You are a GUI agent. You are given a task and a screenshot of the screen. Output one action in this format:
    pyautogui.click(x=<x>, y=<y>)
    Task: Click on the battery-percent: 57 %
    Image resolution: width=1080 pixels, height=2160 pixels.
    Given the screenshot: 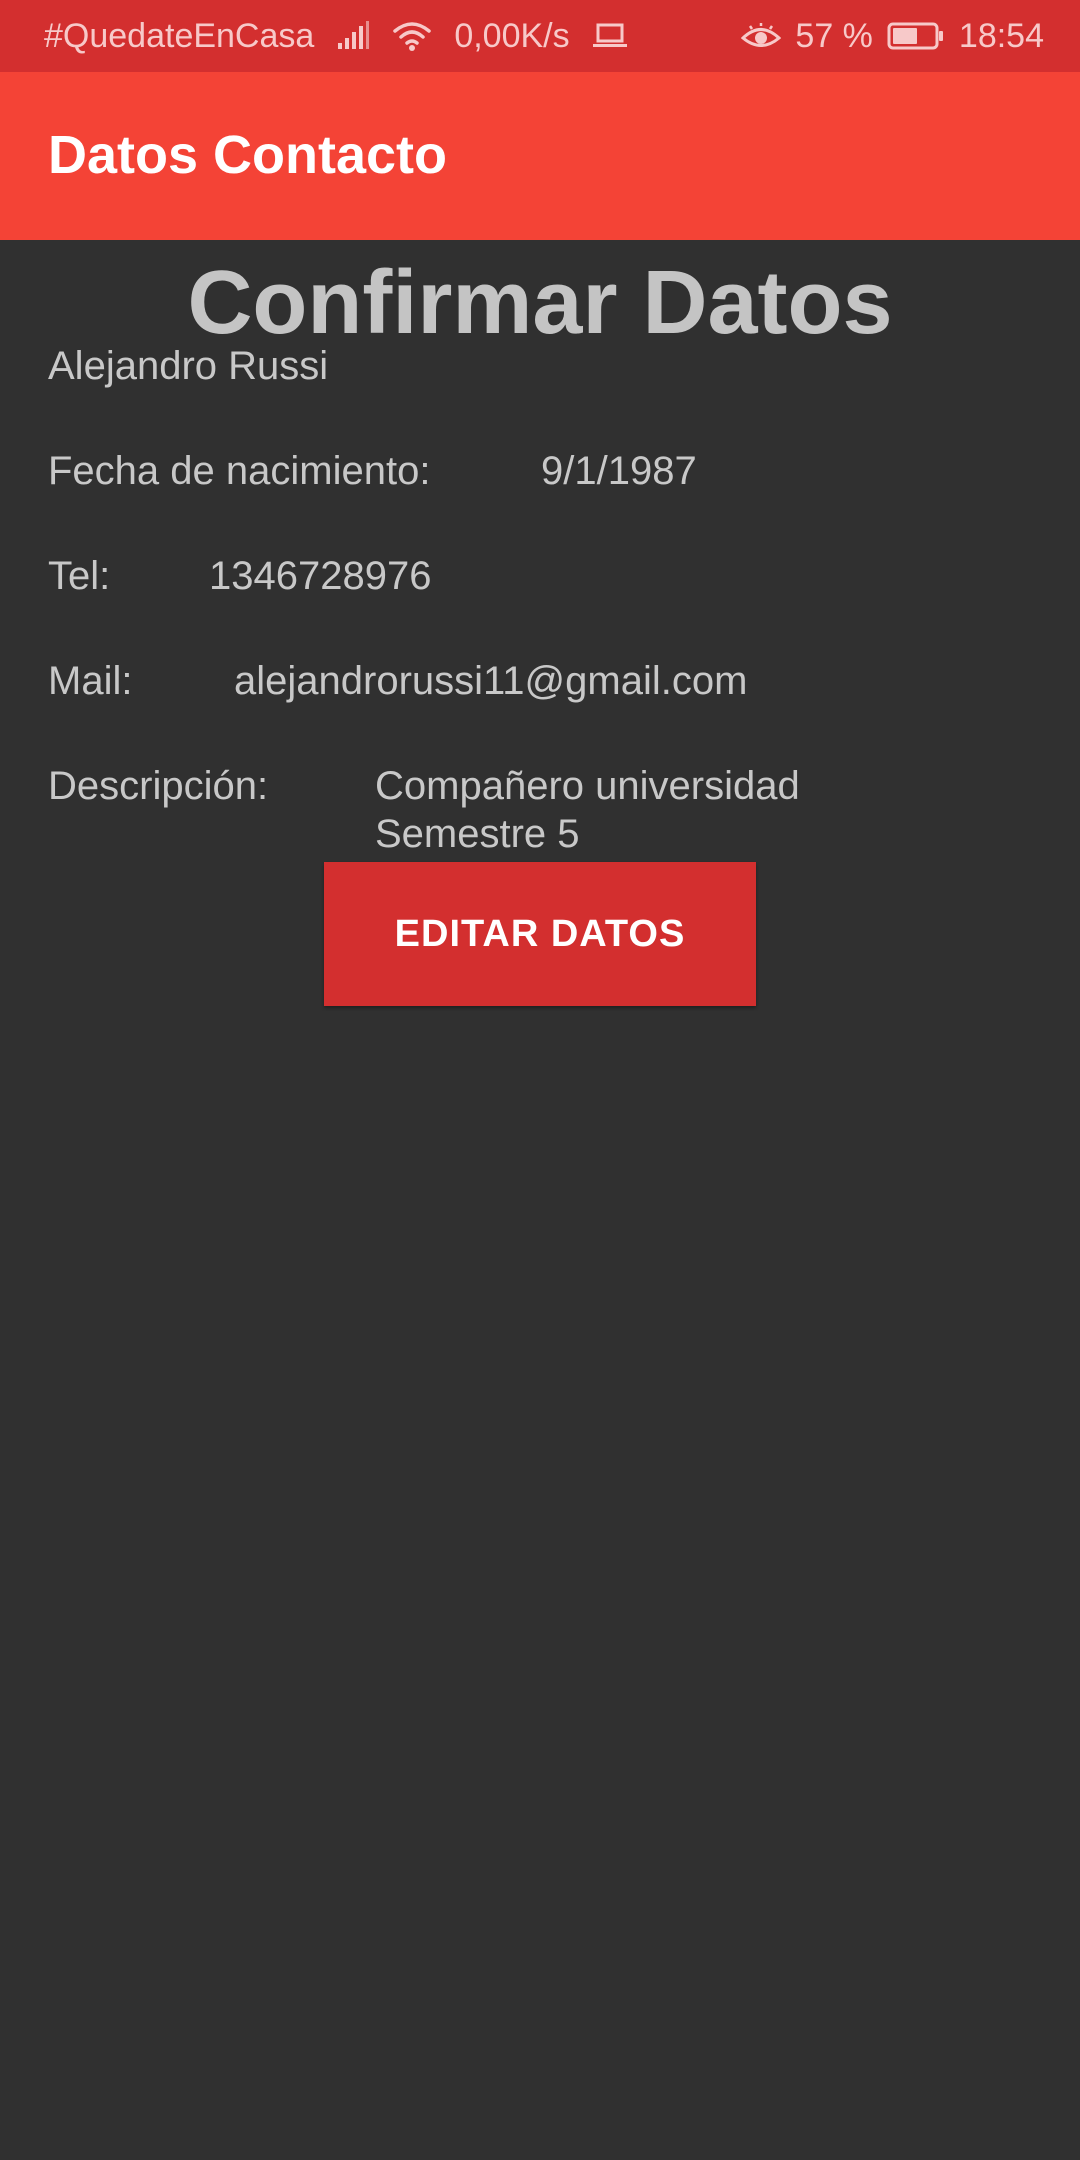 What is the action you would take?
    pyautogui.click(x=834, y=35)
    